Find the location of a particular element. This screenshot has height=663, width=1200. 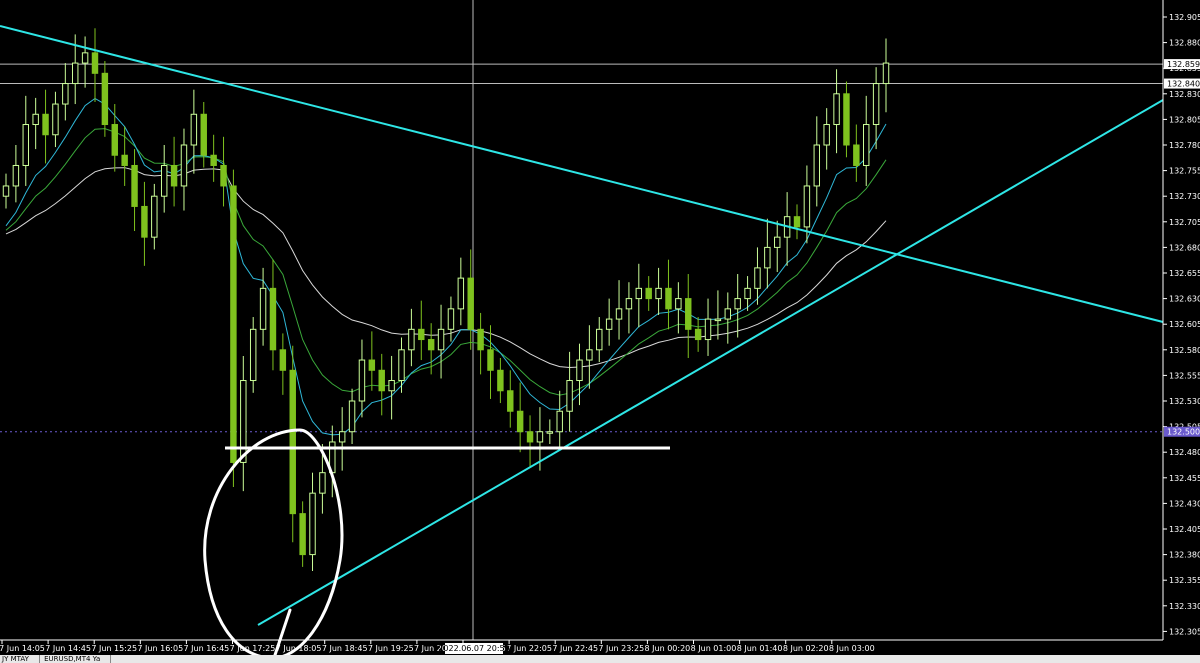

x-tick-label: 8 Jun 00:20 is located at coordinates (668, 648).